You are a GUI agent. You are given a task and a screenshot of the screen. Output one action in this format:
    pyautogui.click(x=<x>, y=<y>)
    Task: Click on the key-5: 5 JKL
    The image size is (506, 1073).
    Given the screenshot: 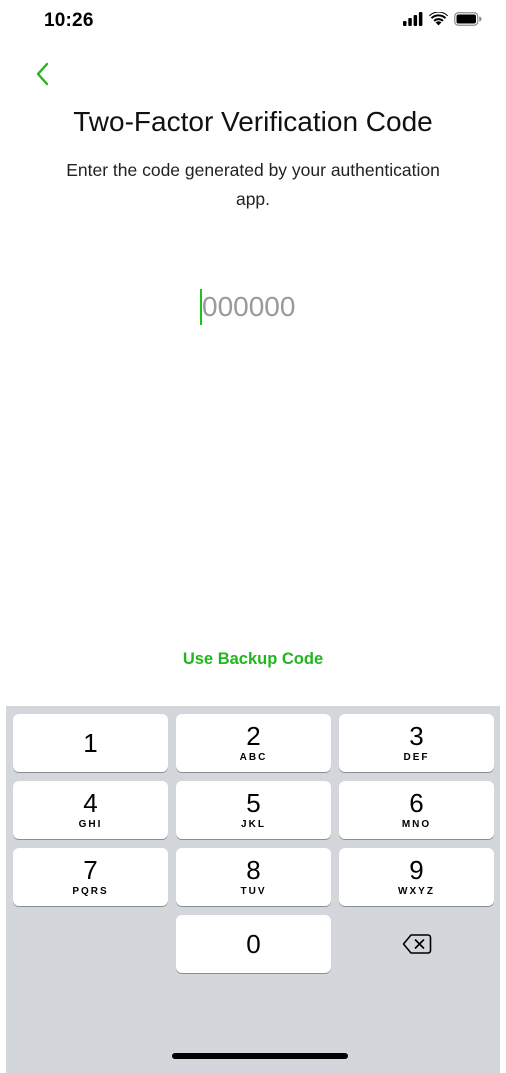 What is the action you would take?
    pyautogui.click(x=253, y=810)
    